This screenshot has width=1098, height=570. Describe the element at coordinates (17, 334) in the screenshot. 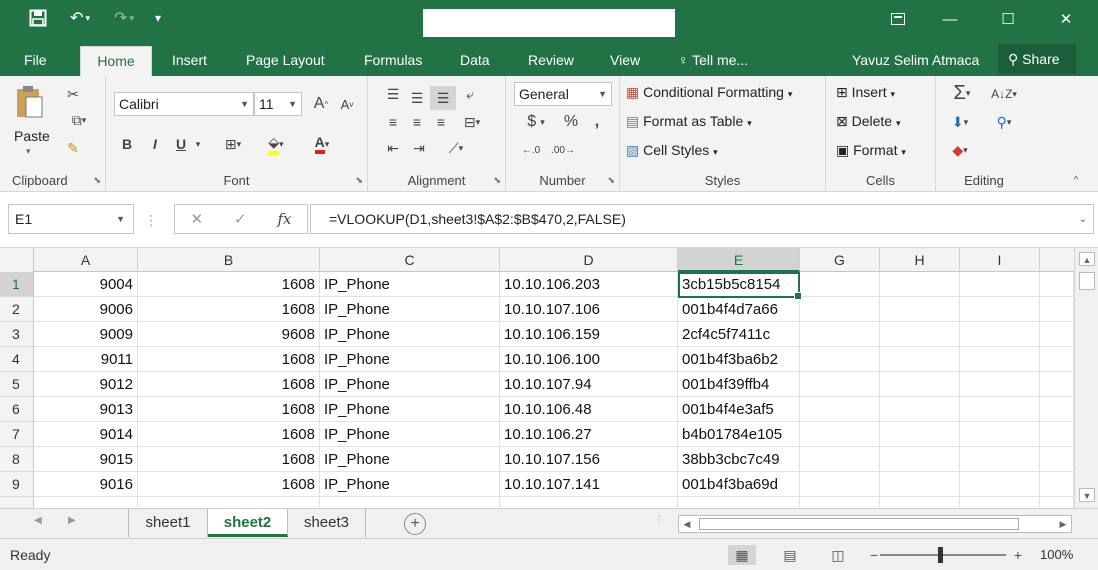

I see `row-header: 3` at that location.